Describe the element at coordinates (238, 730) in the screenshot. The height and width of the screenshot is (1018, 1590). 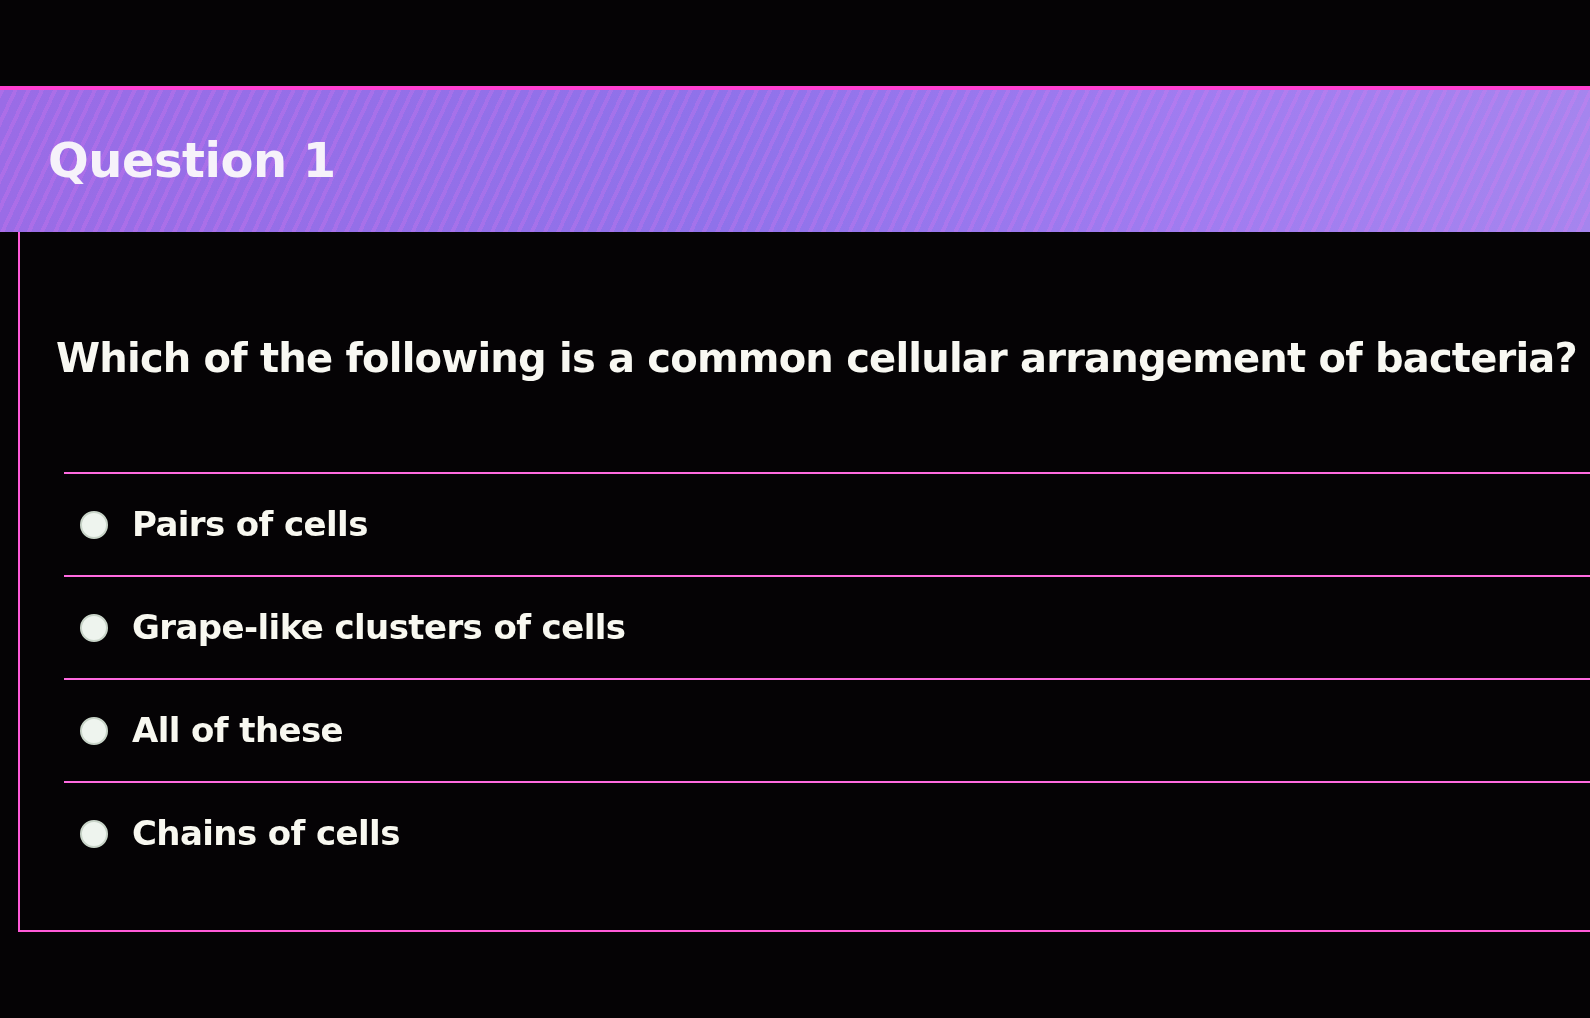
I see `option-label: All of these` at that location.